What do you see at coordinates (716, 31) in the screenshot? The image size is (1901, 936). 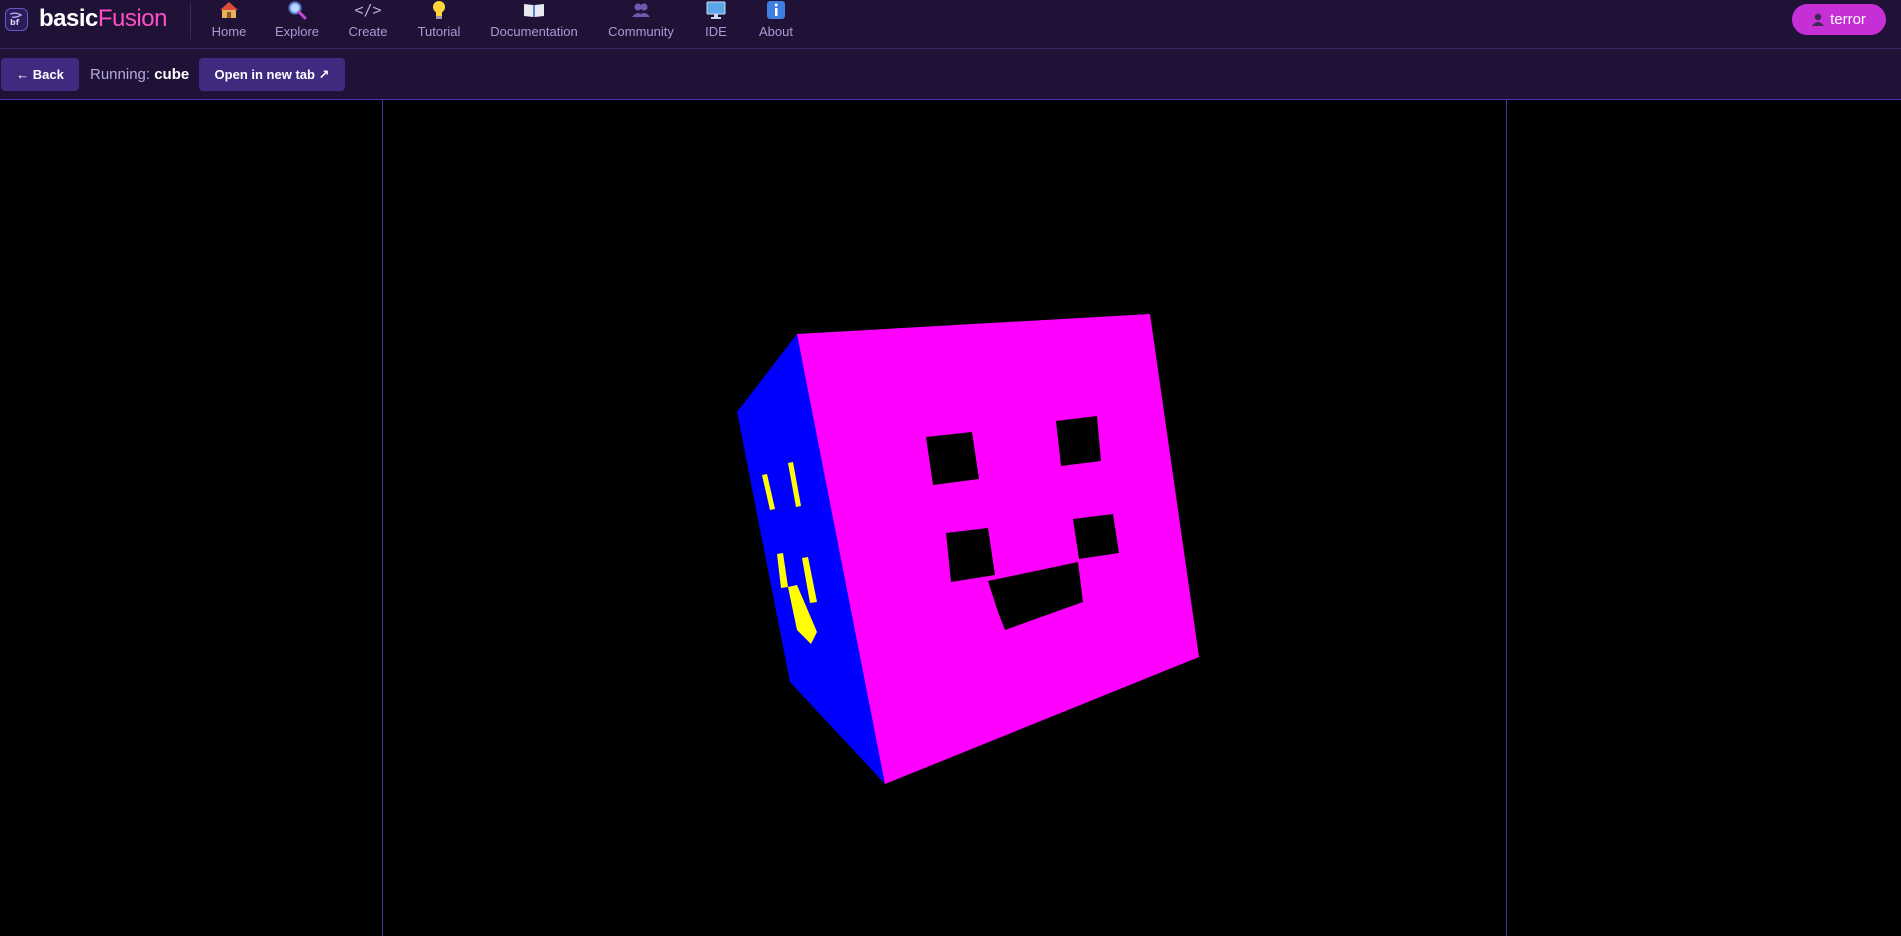 I see `nav-label: IDE` at bounding box center [716, 31].